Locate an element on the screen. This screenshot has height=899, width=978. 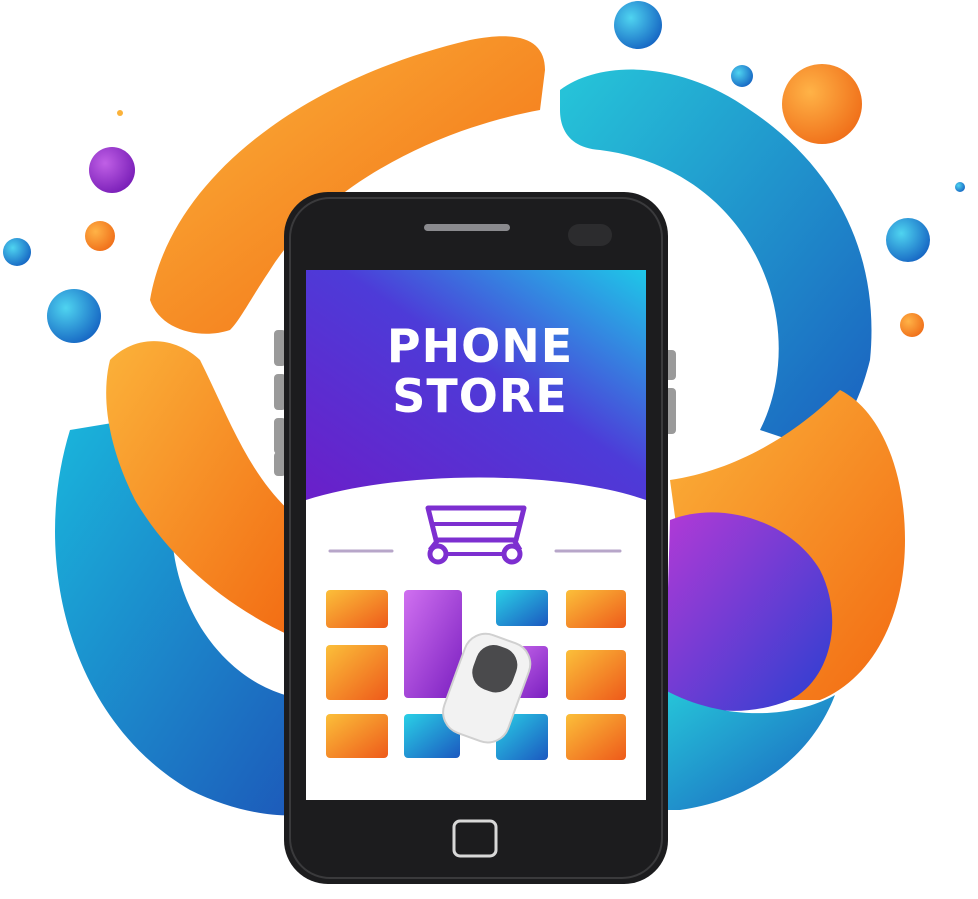
dot-purple is located at coordinates (112, 170).